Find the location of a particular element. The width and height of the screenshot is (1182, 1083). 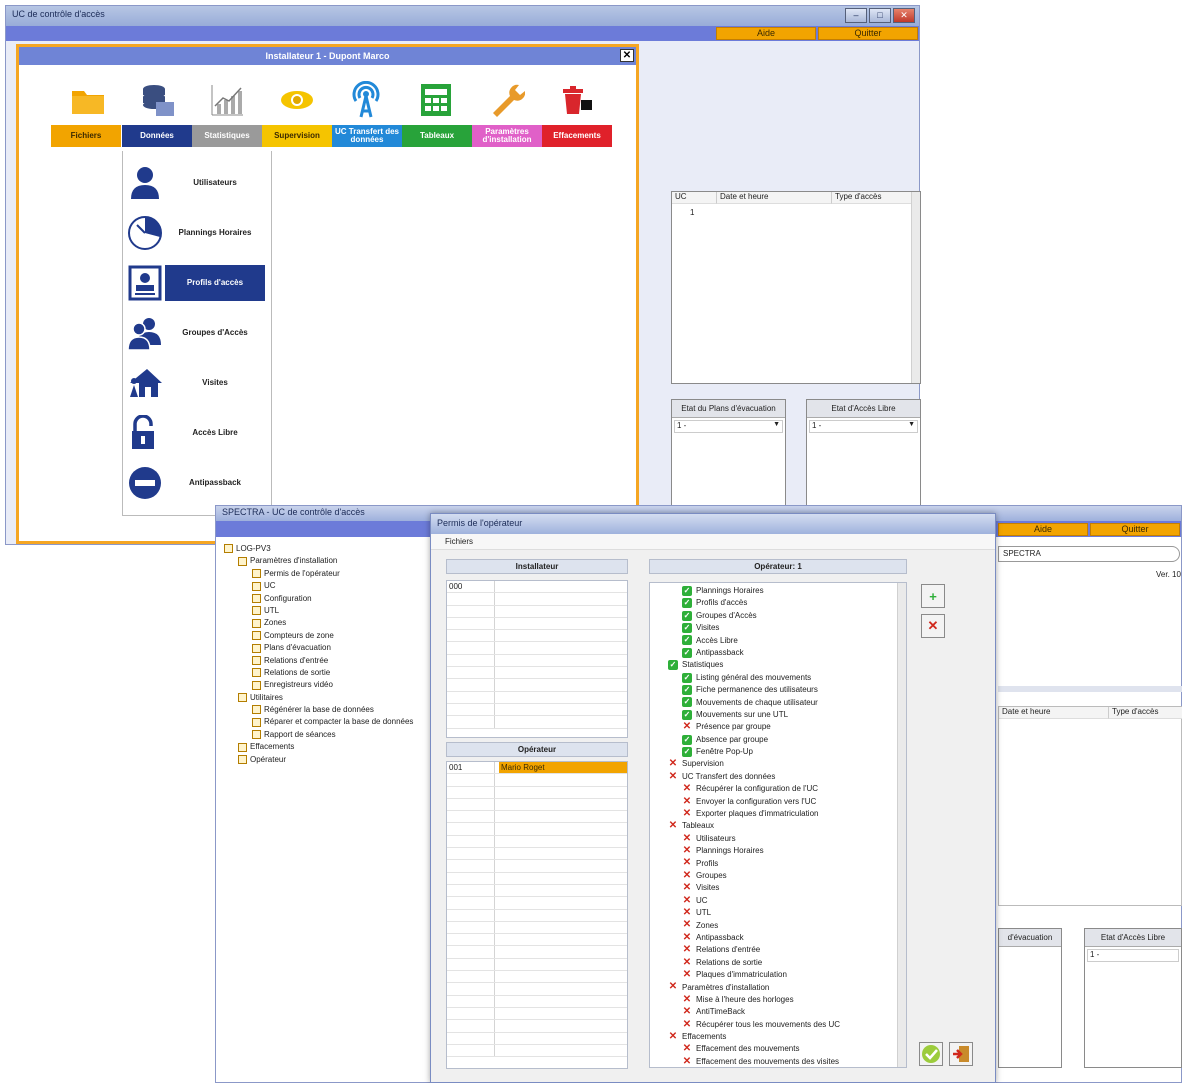

table-row: 001 Mario Roget is located at coordinates (537, 768).